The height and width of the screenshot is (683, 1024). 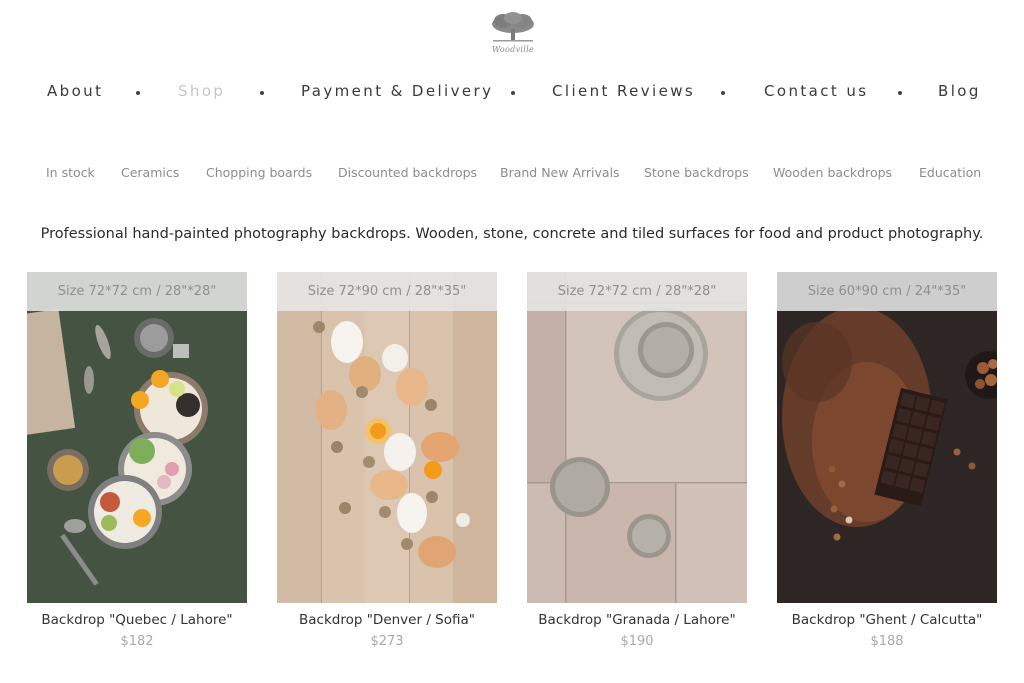 I want to click on product-name: Backdrop "Denver / Sofia", so click(x=387, y=620).